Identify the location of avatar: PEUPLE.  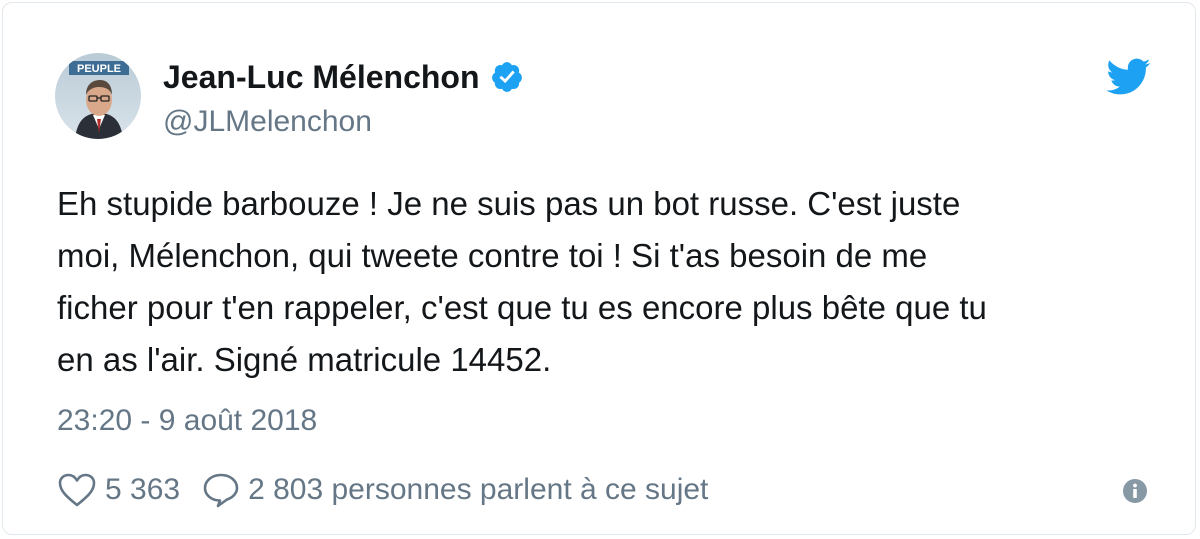
(98, 96).